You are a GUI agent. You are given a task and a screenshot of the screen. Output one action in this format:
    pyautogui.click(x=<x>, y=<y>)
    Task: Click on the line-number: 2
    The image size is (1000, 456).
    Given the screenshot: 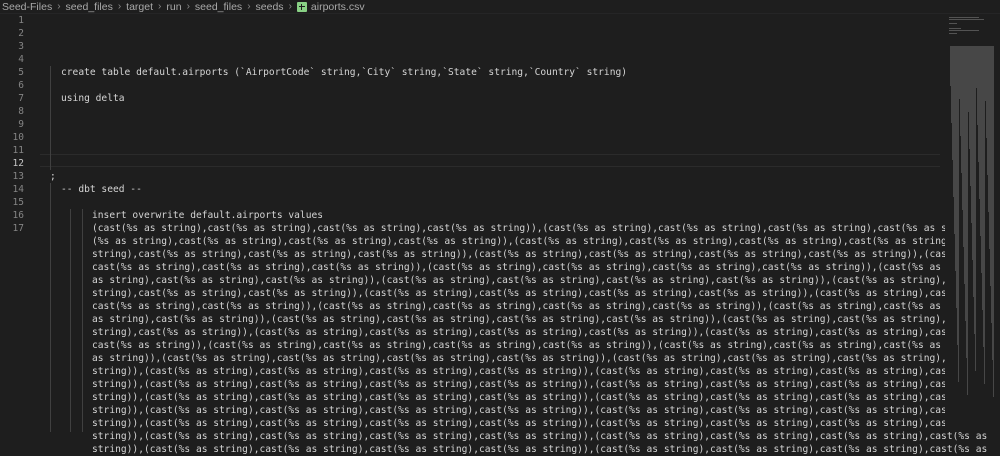 What is the action you would take?
    pyautogui.click(x=12, y=33)
    